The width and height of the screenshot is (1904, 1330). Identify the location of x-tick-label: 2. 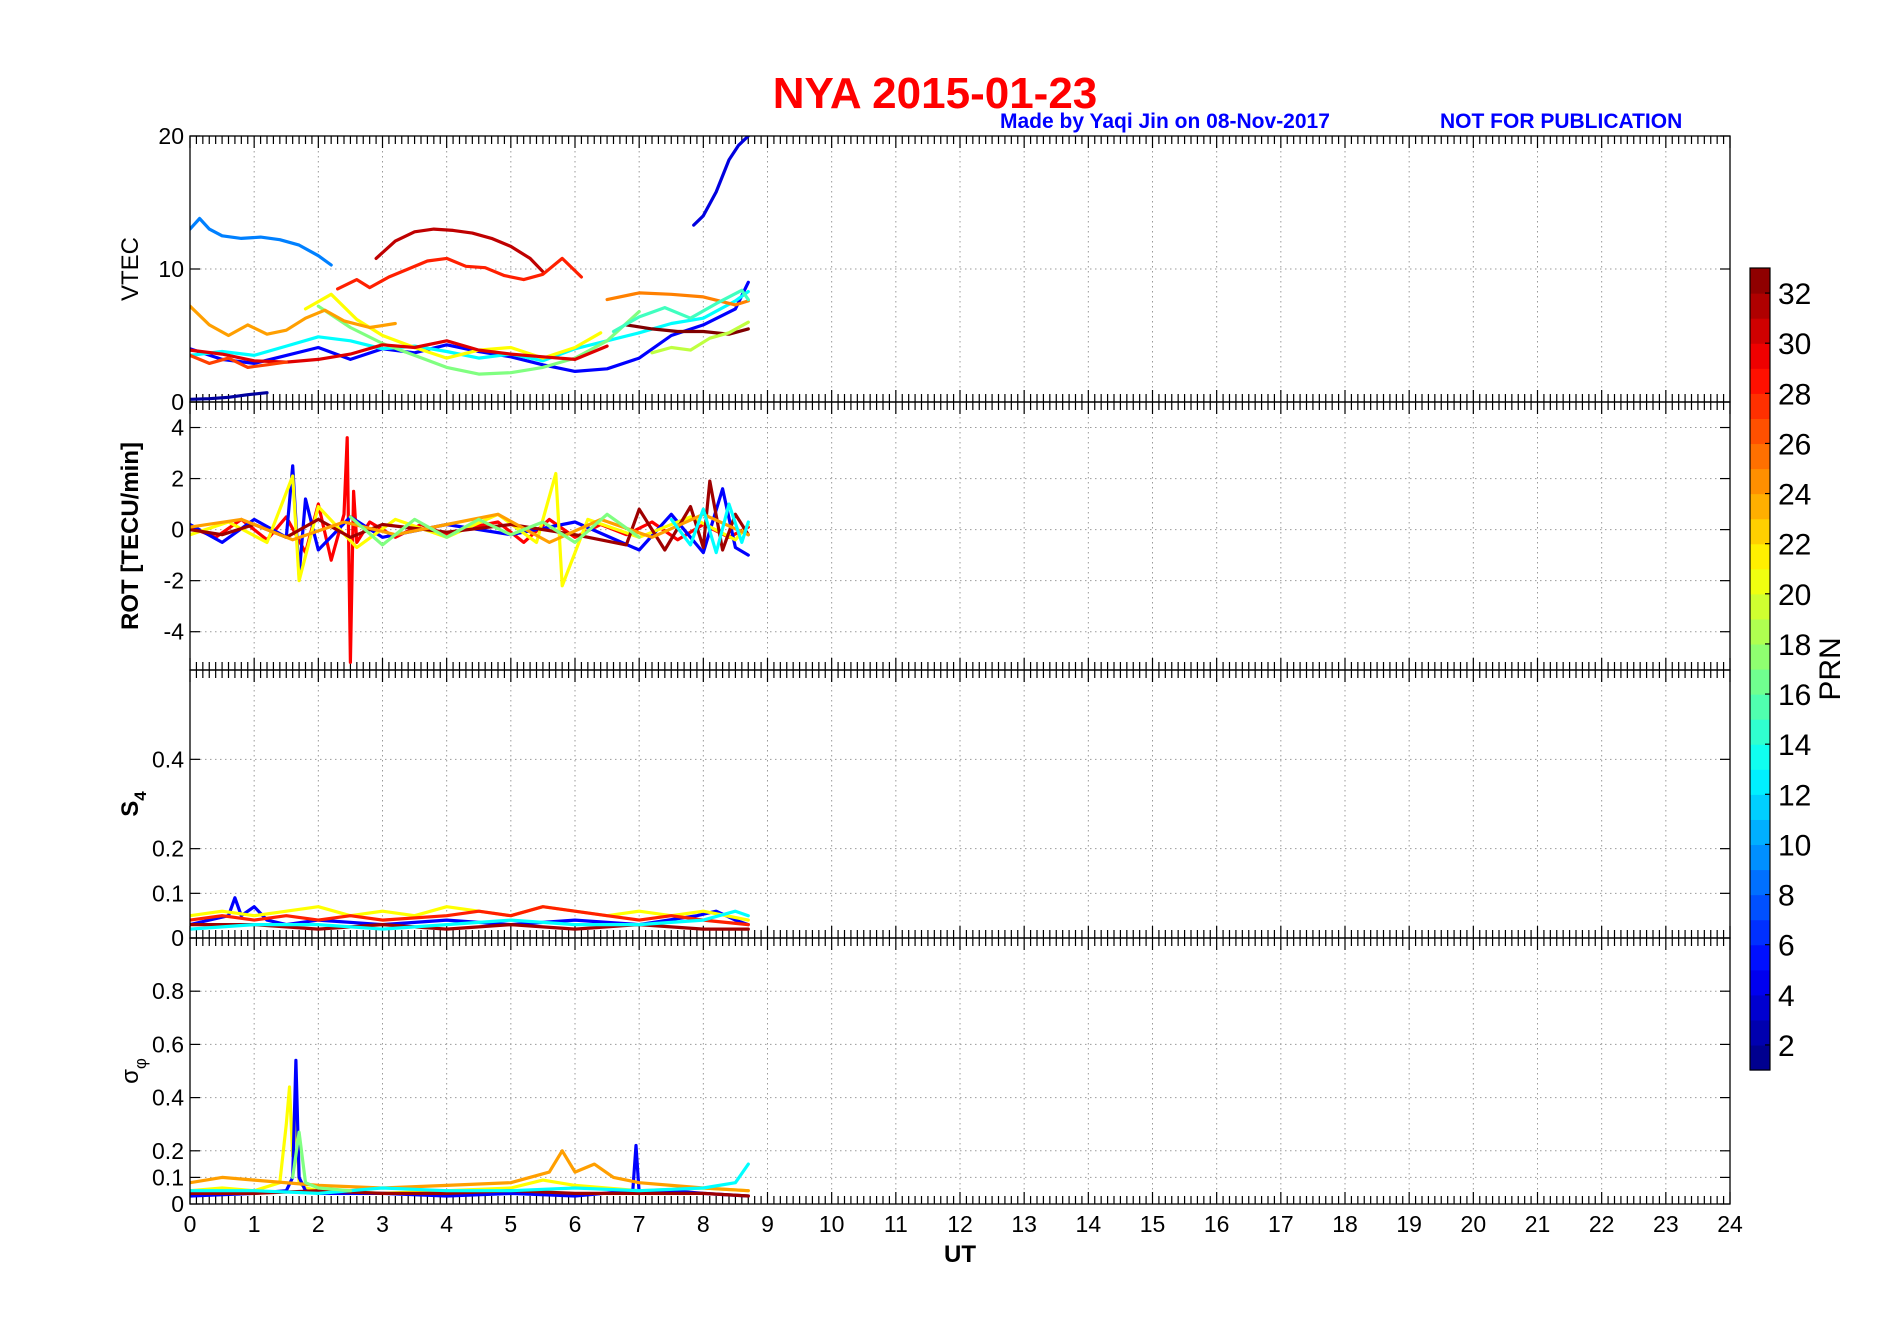
(318, 1224).